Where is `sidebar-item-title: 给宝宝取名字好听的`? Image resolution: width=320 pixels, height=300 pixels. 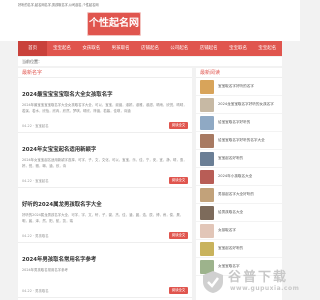
sidebar-item-title: 给宝宝取名字好听的 is located at coordinates (234, 122).